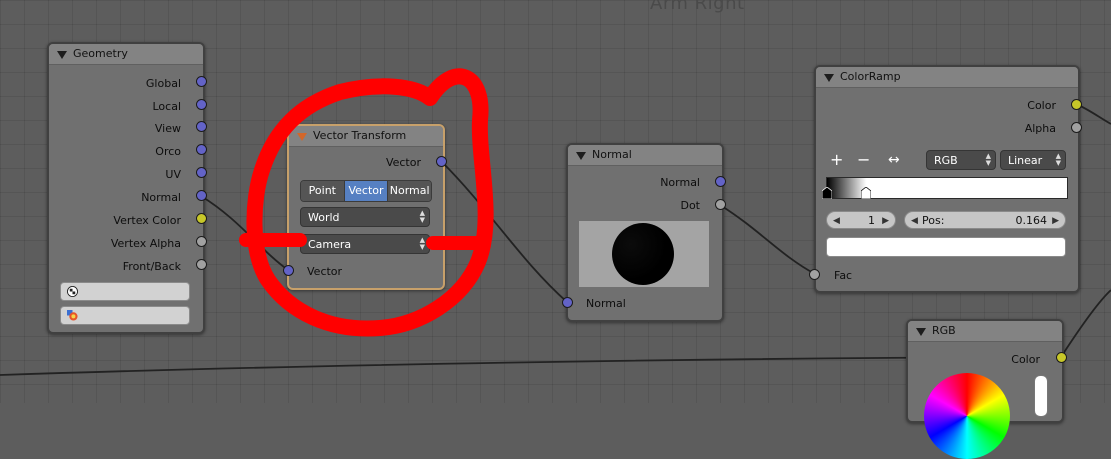 This screenshot has width=1111, height=459. I want to click on red-annotation-circle, so click(366, 202).